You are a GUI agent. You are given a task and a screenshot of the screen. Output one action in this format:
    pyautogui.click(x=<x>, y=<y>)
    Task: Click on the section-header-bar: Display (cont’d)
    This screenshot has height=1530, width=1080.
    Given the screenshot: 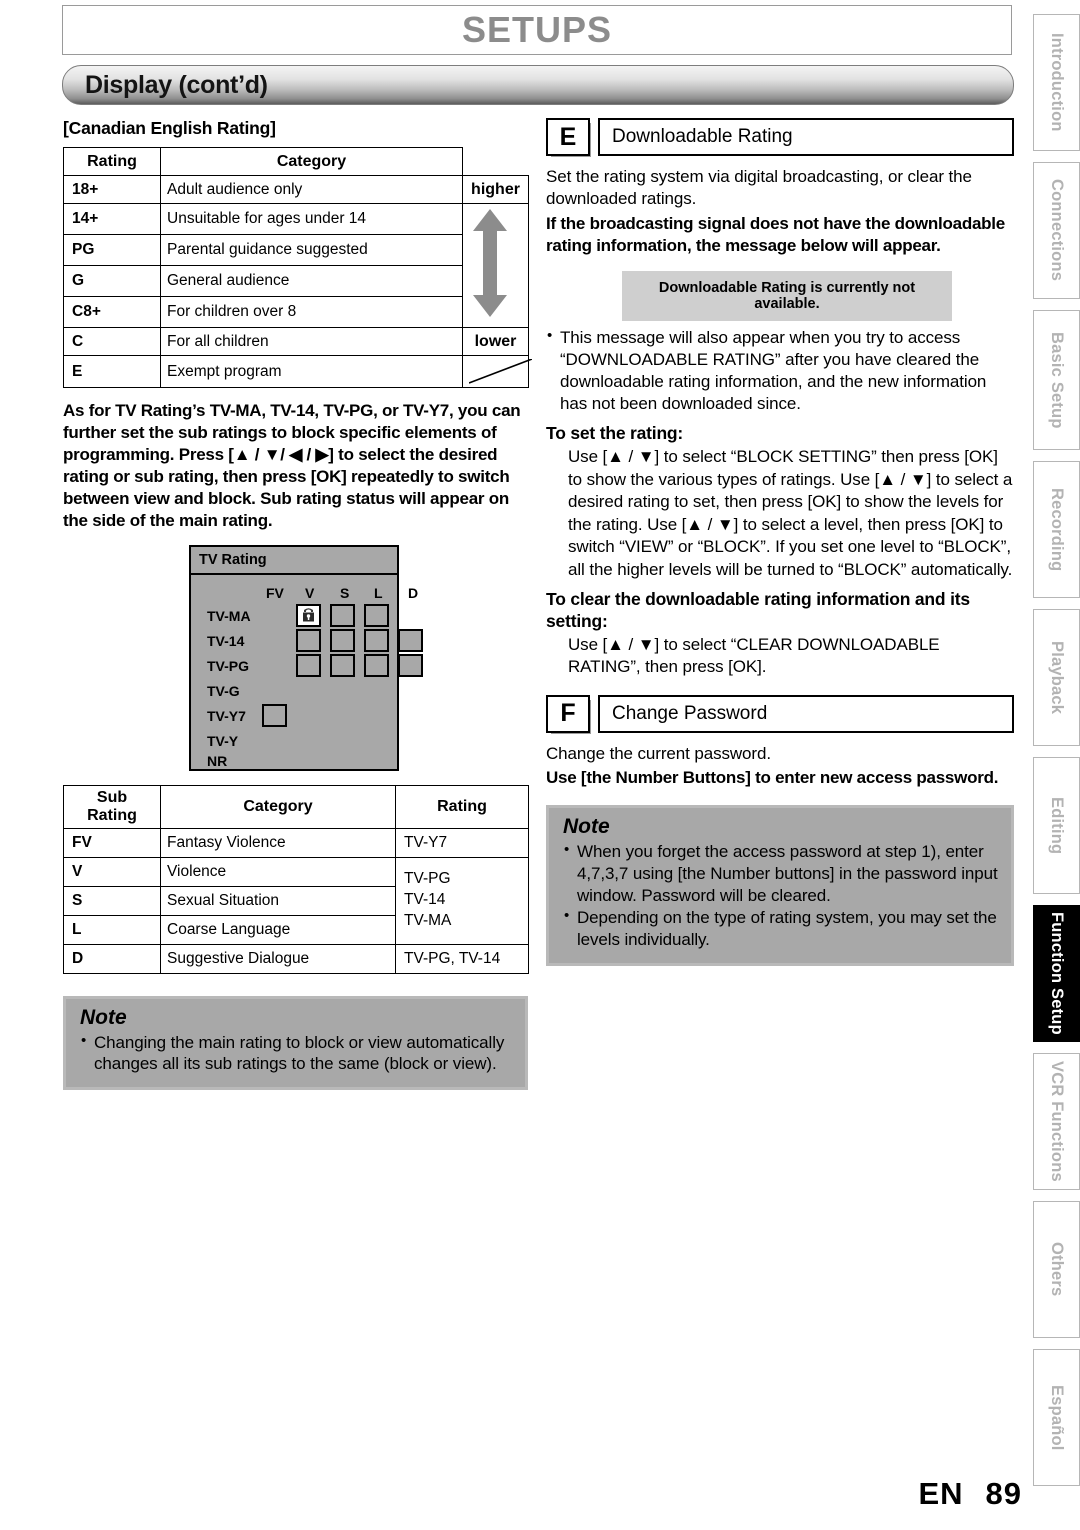 What is the action you would take?
    pyautogui.click(x=538, y=85)
    